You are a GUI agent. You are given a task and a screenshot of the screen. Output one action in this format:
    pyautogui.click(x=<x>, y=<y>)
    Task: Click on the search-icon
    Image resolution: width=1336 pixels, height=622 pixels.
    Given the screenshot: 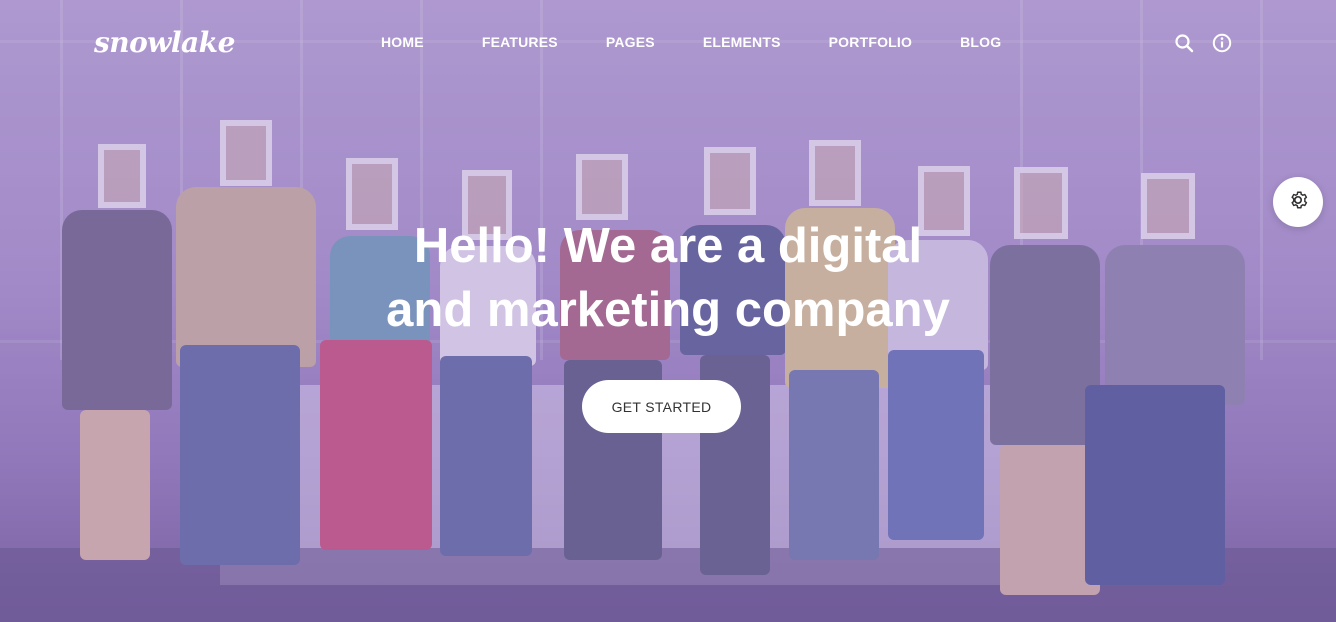 What is the action you would take?
    pyautogui.click(x=1184, y=43)
    